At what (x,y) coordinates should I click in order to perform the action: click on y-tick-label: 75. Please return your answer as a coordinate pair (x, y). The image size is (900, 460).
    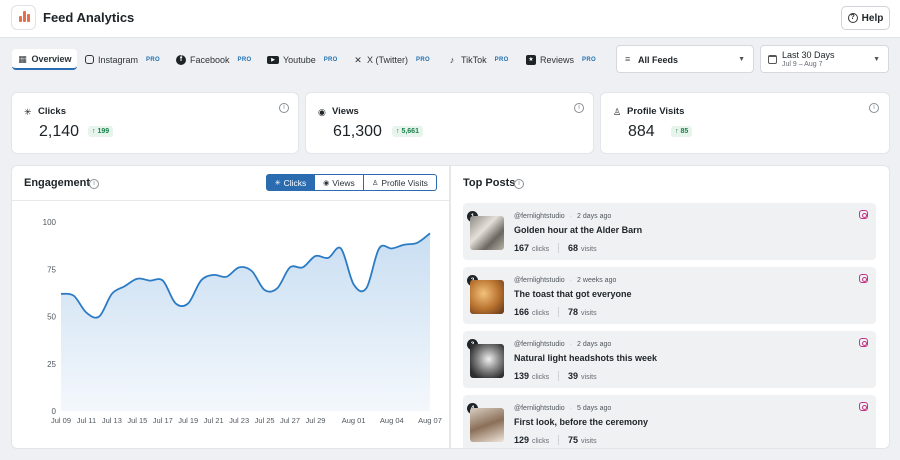
    Looking at the image, I should click on (51, 269).